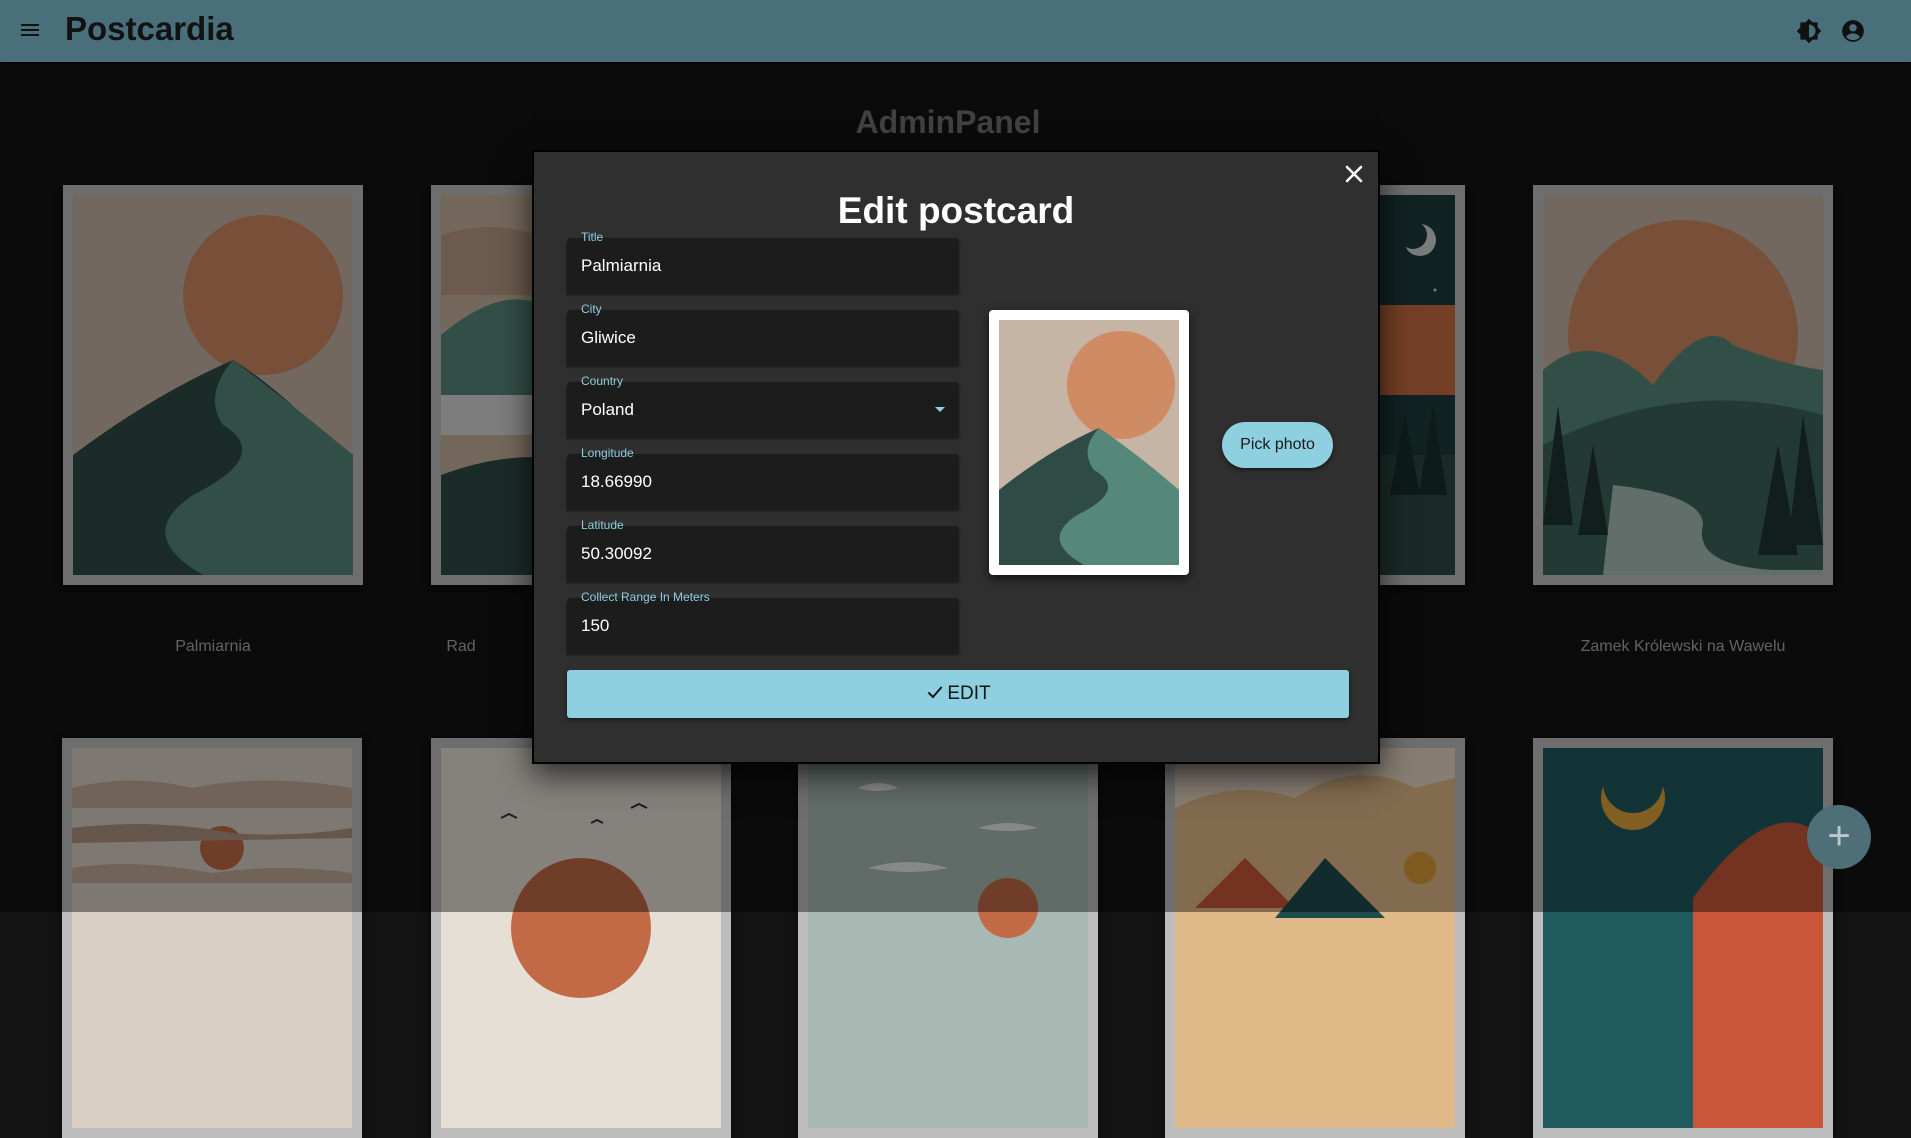 The width and height of the screenshot is (1911, 1138). What do you see at coordinates (602, 381) in the screenshot?
I see `country-field-label: Country` at bounding box center [602, 381].